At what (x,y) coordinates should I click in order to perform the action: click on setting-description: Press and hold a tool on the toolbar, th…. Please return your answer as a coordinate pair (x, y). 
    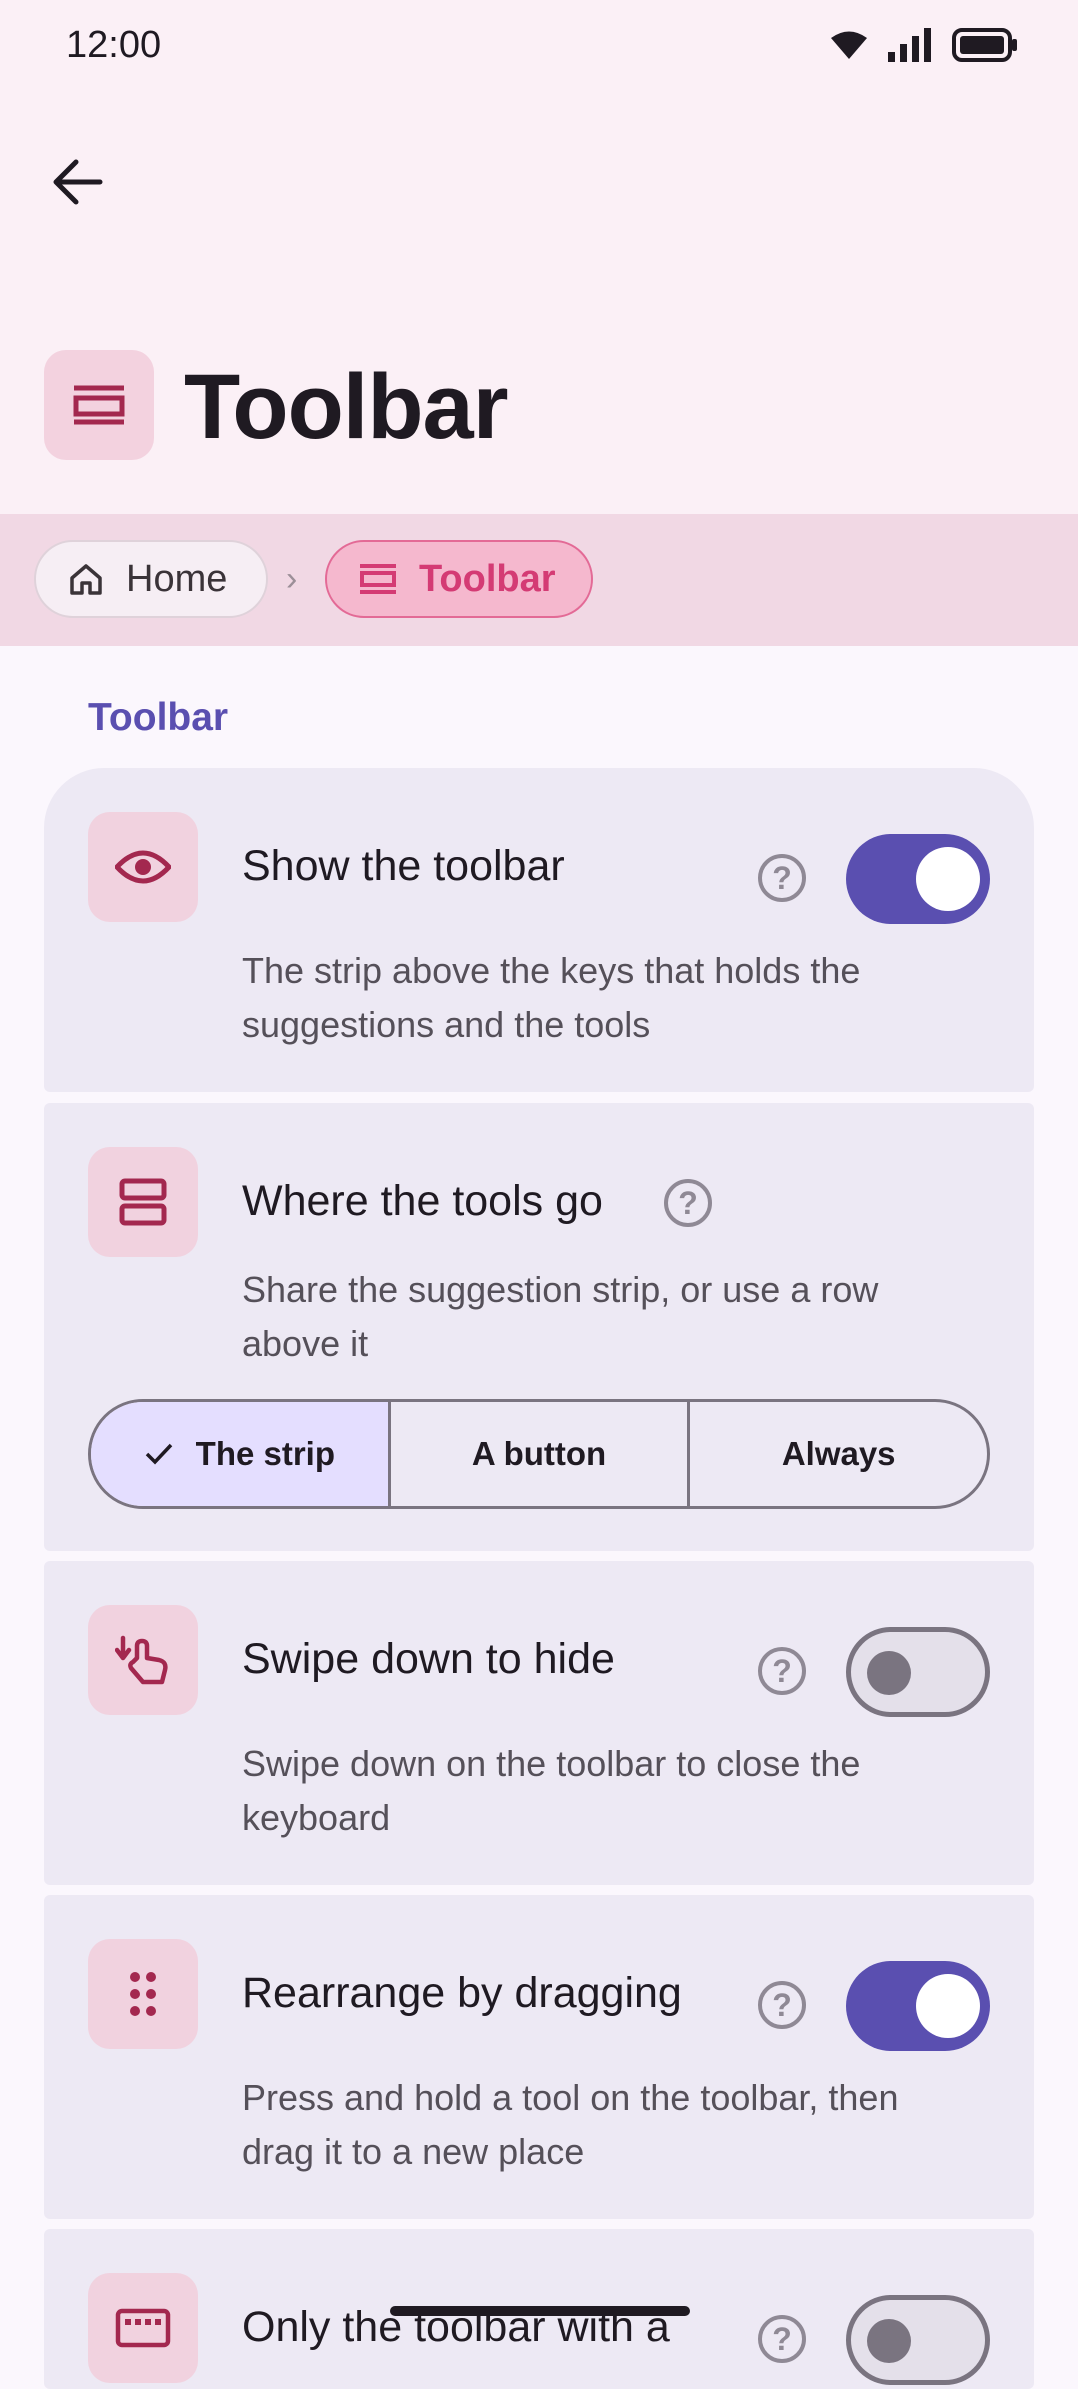
    Looking at the image, I should click on (570, 2124).